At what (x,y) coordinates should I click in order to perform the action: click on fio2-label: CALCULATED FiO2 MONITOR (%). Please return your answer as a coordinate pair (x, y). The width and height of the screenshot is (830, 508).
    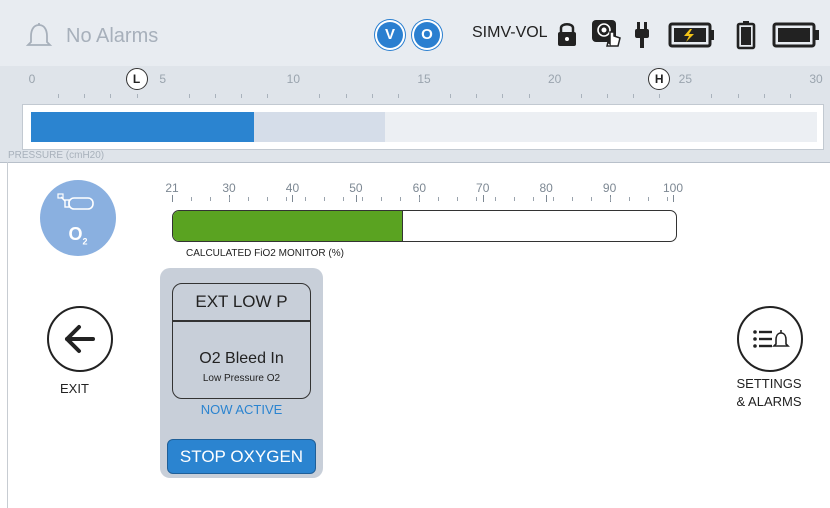
    Looking at the image, I should click on (265, 253).